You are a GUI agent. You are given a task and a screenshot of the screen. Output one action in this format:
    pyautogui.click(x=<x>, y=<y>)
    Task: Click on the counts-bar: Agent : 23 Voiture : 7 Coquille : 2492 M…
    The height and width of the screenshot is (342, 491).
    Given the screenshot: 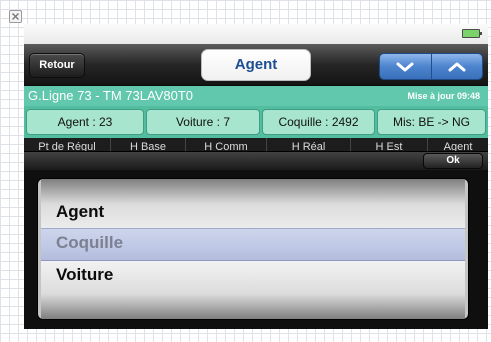 What is the action you would take?
    pyautogui.click(x=256, y=122)
    